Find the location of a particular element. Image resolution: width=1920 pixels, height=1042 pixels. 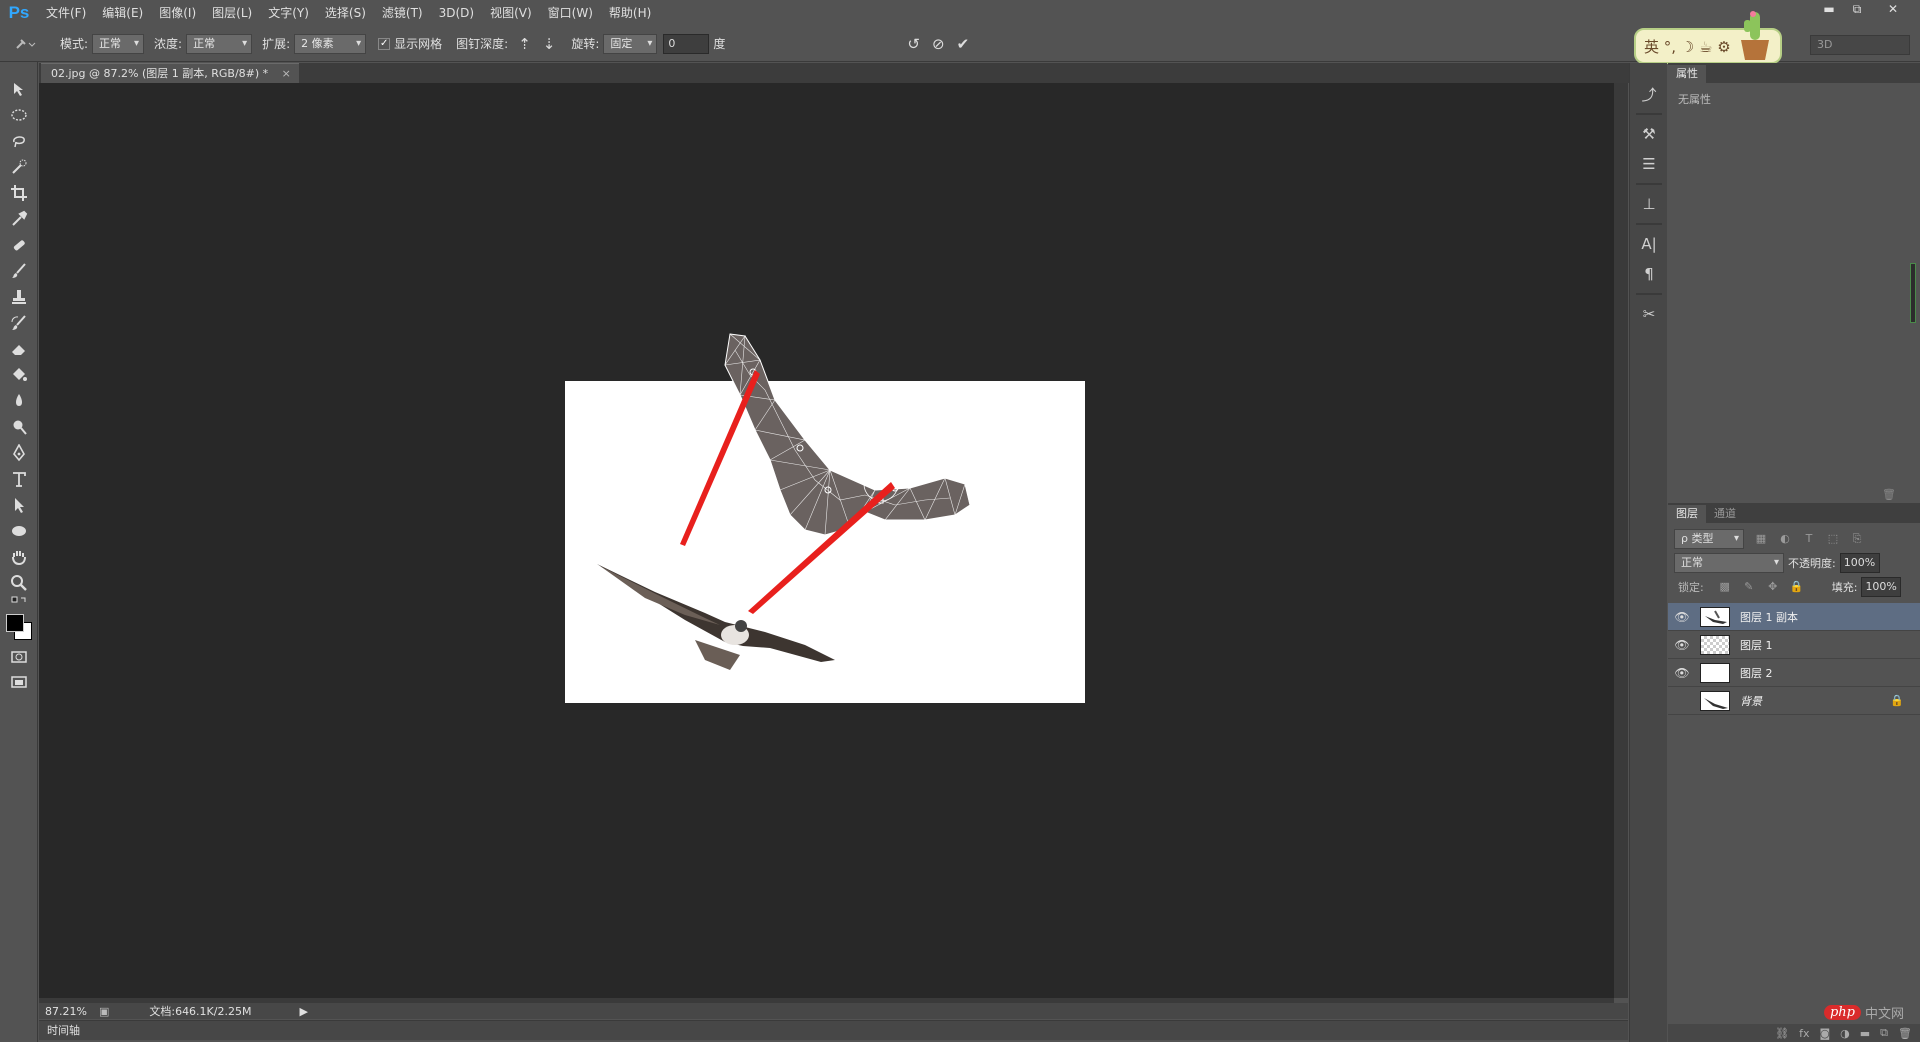

cancel-warp-icon: ⊘ is located at coordinates (938, 44).